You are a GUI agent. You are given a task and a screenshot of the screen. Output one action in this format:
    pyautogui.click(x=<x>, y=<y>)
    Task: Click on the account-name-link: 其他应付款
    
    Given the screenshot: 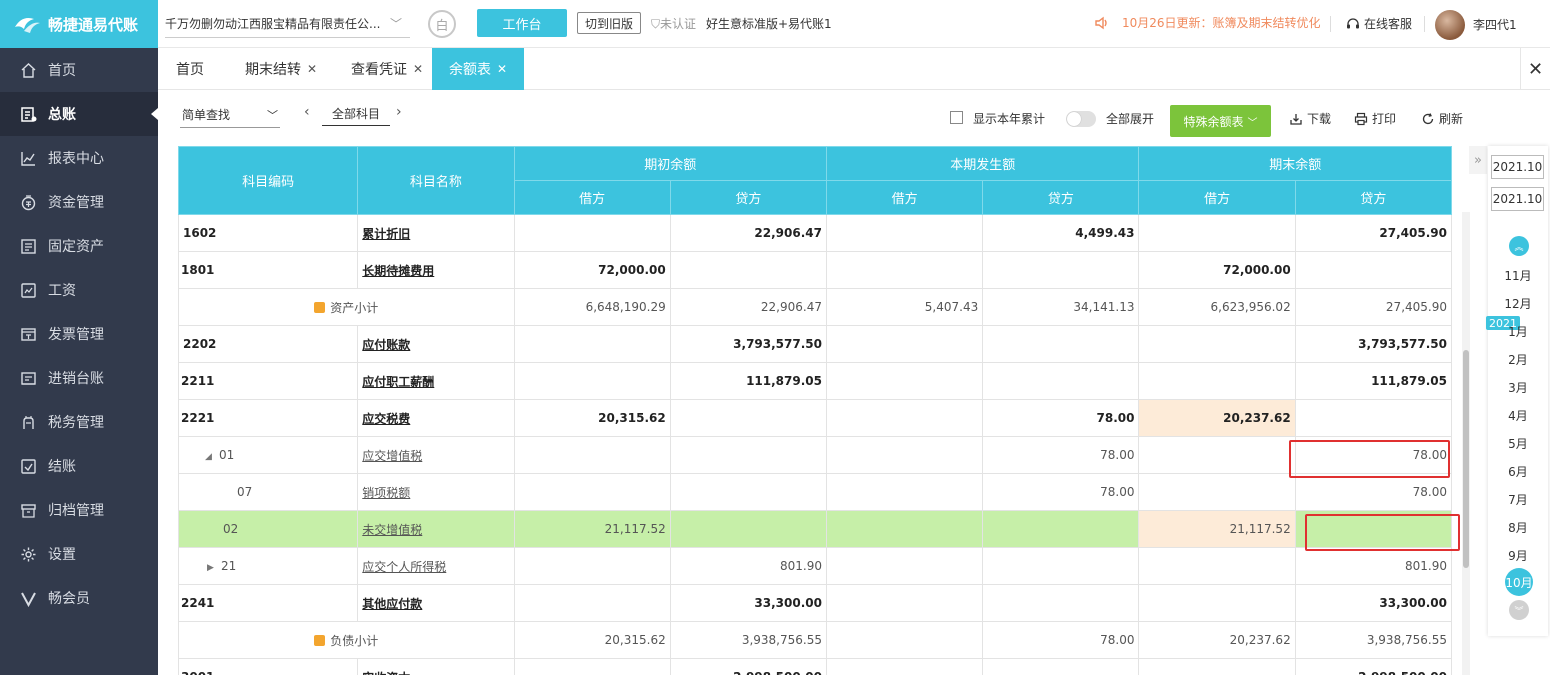 What is the action you would take?
    pyautogui.click(x=436, y=603)
    